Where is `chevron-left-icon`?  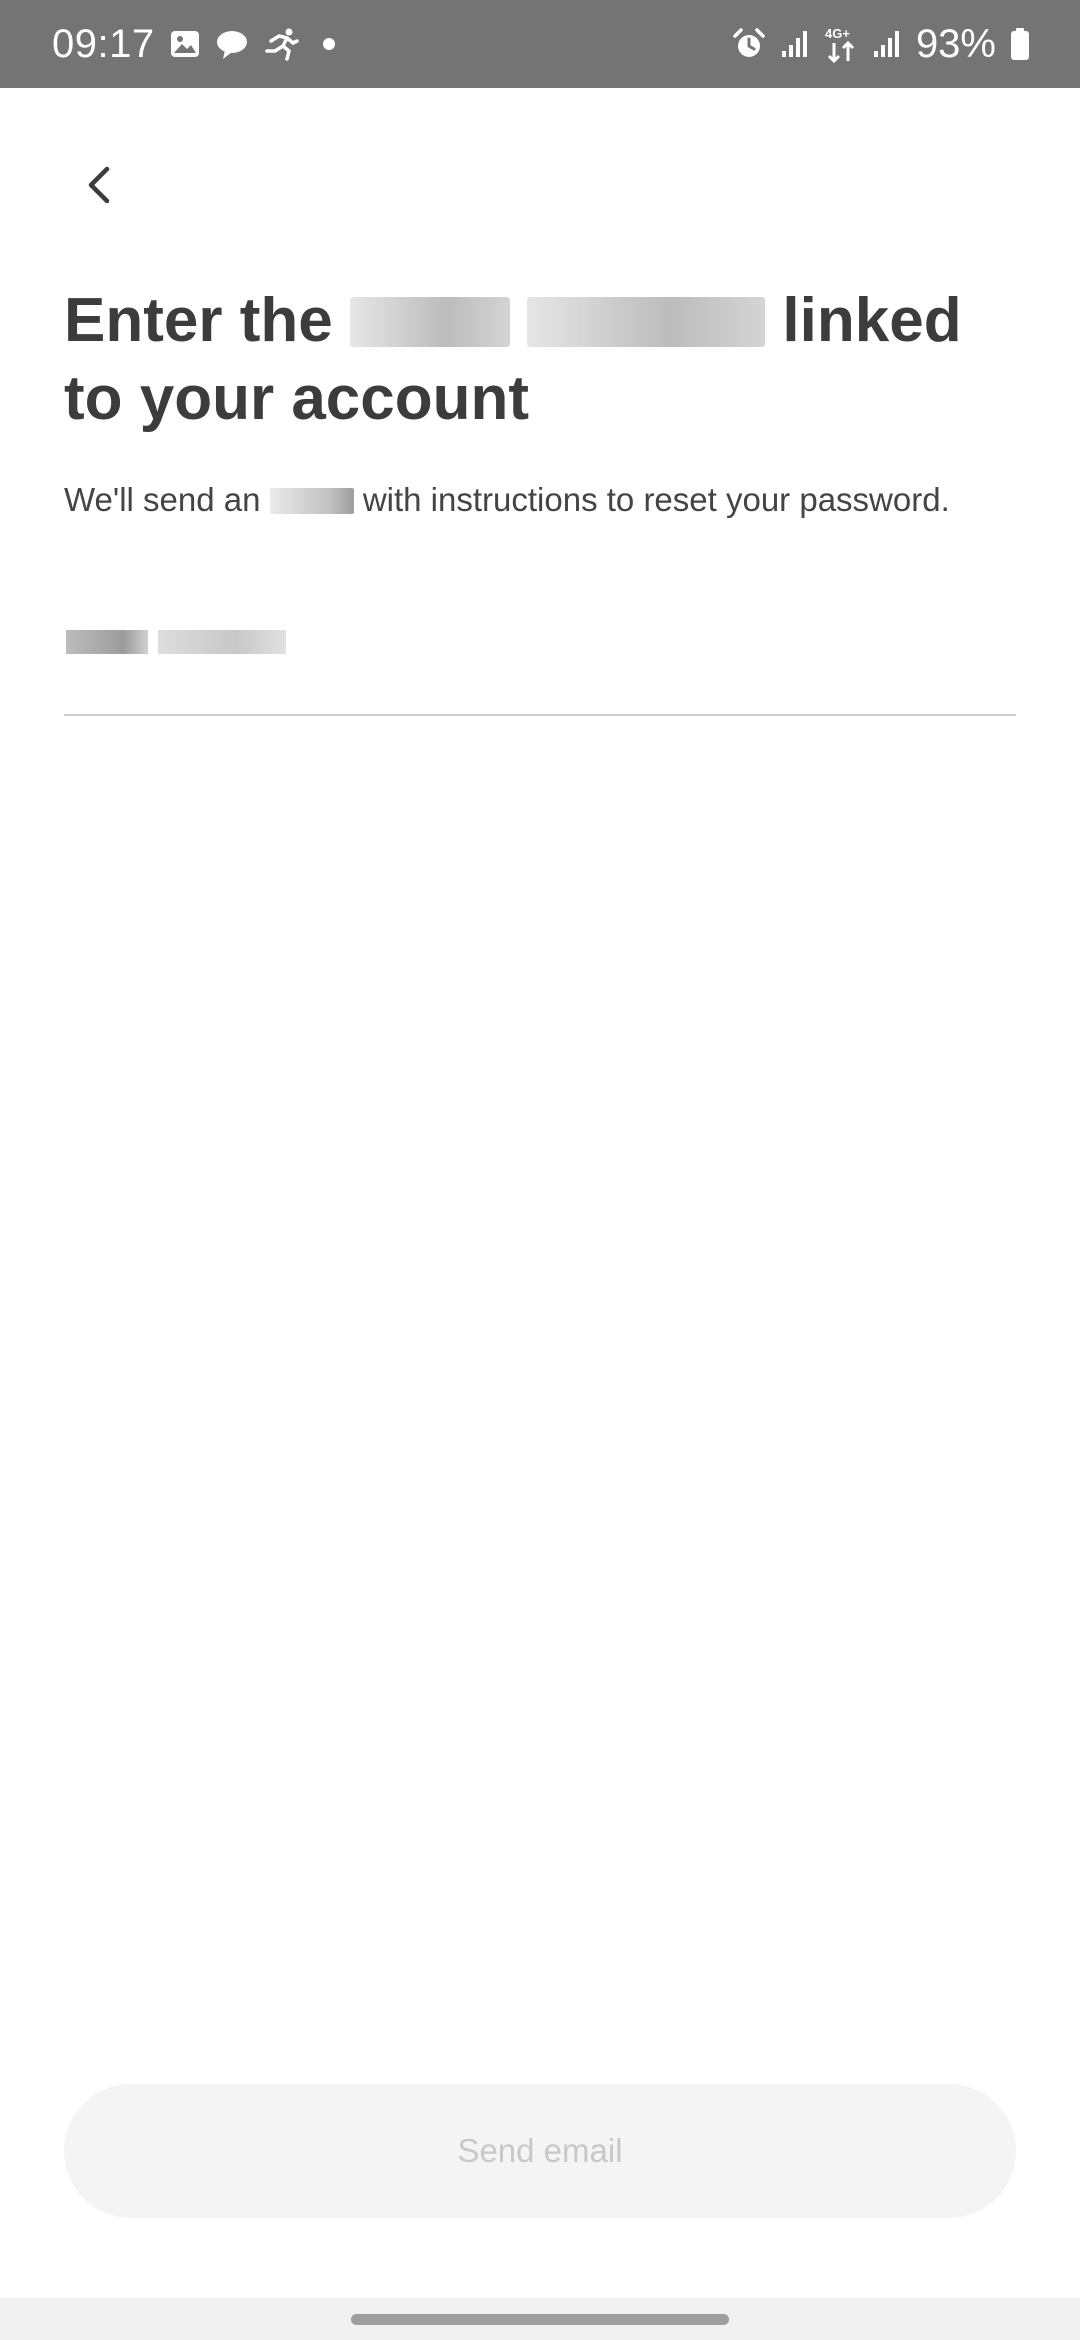 chevron-left-icon is located at coordinates (99, 185).